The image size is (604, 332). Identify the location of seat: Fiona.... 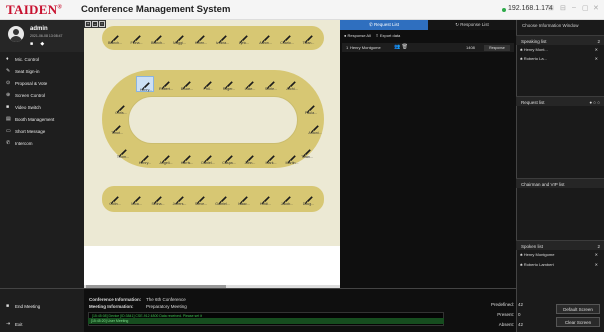
(137, 38).